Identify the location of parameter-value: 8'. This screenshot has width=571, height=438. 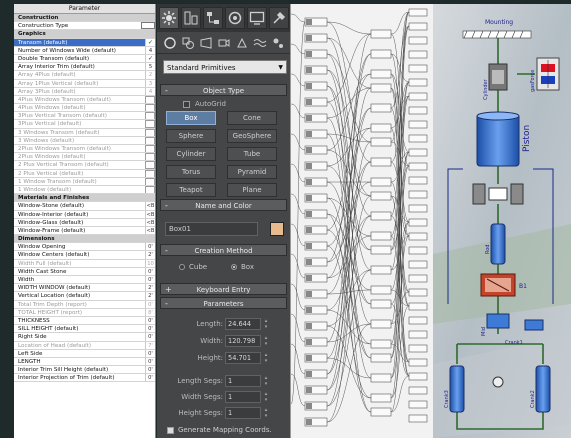
(150, 312).